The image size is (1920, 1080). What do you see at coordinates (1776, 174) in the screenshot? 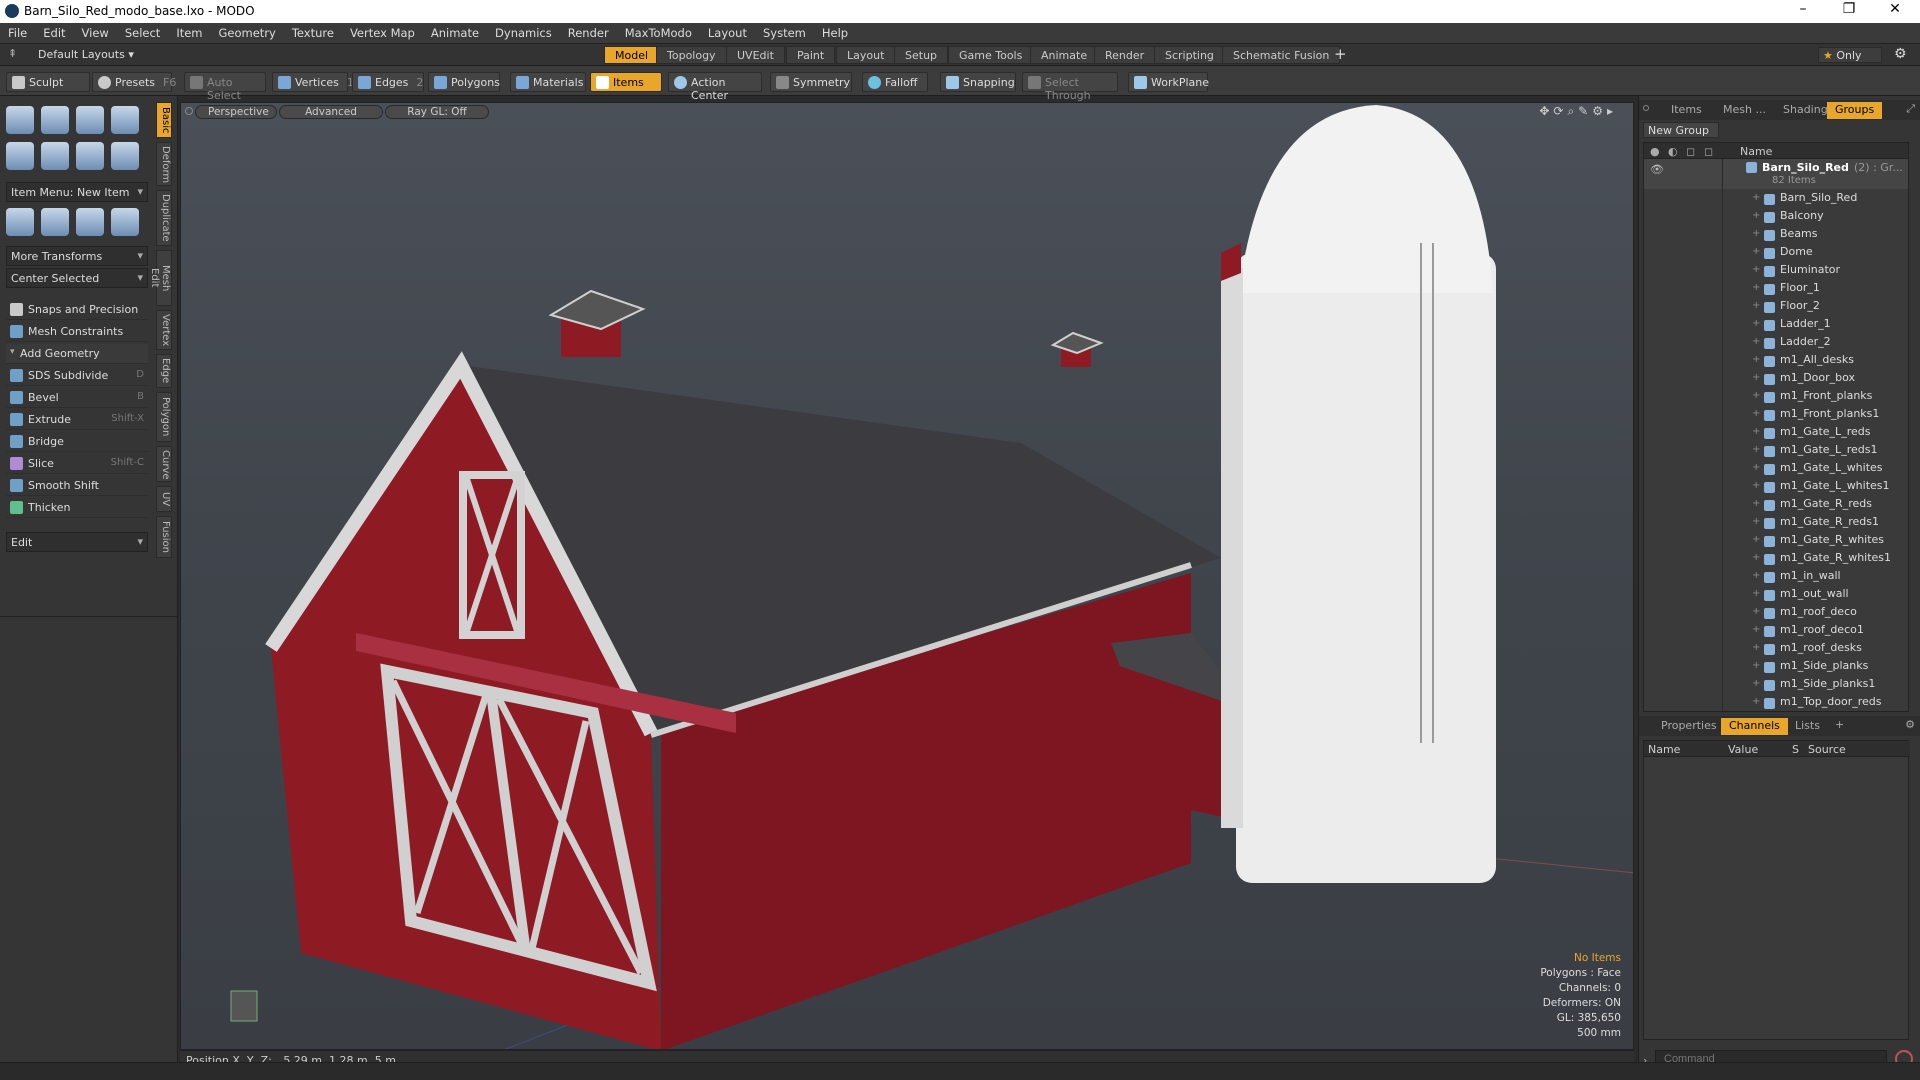
I see `group-root-row: 👁 Barn_Silo_Red (2) : Gr... 82 Items` at bounding box center [1776, 174].